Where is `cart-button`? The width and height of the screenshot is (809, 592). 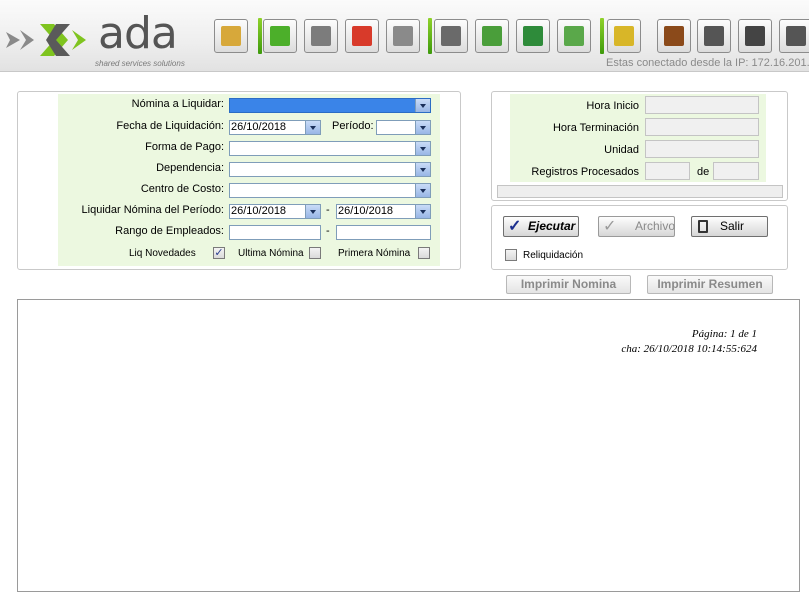 cart-button is located at coordinates (794, 36).